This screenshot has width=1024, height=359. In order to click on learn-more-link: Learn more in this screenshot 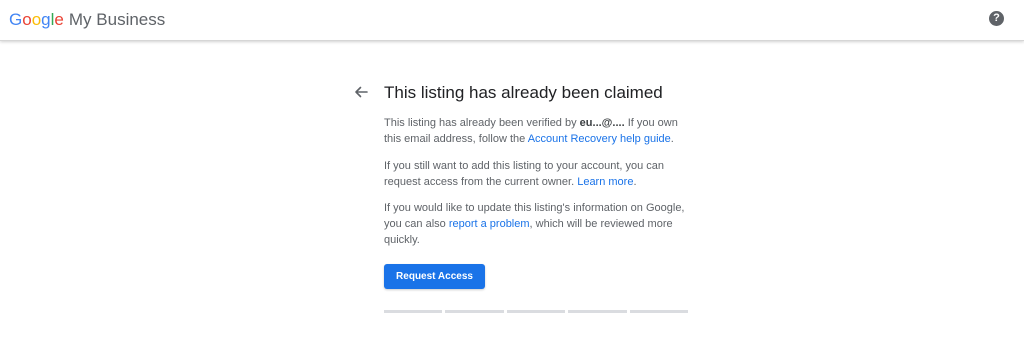, I will do `click(605, 182)`.